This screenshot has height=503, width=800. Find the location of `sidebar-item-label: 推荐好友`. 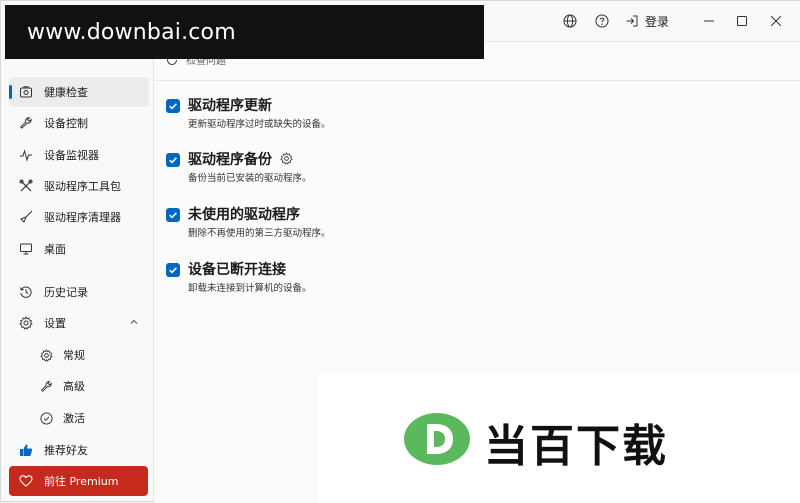

sidebar-item-label: 推荐好友 is located at coordinates (66, 450).